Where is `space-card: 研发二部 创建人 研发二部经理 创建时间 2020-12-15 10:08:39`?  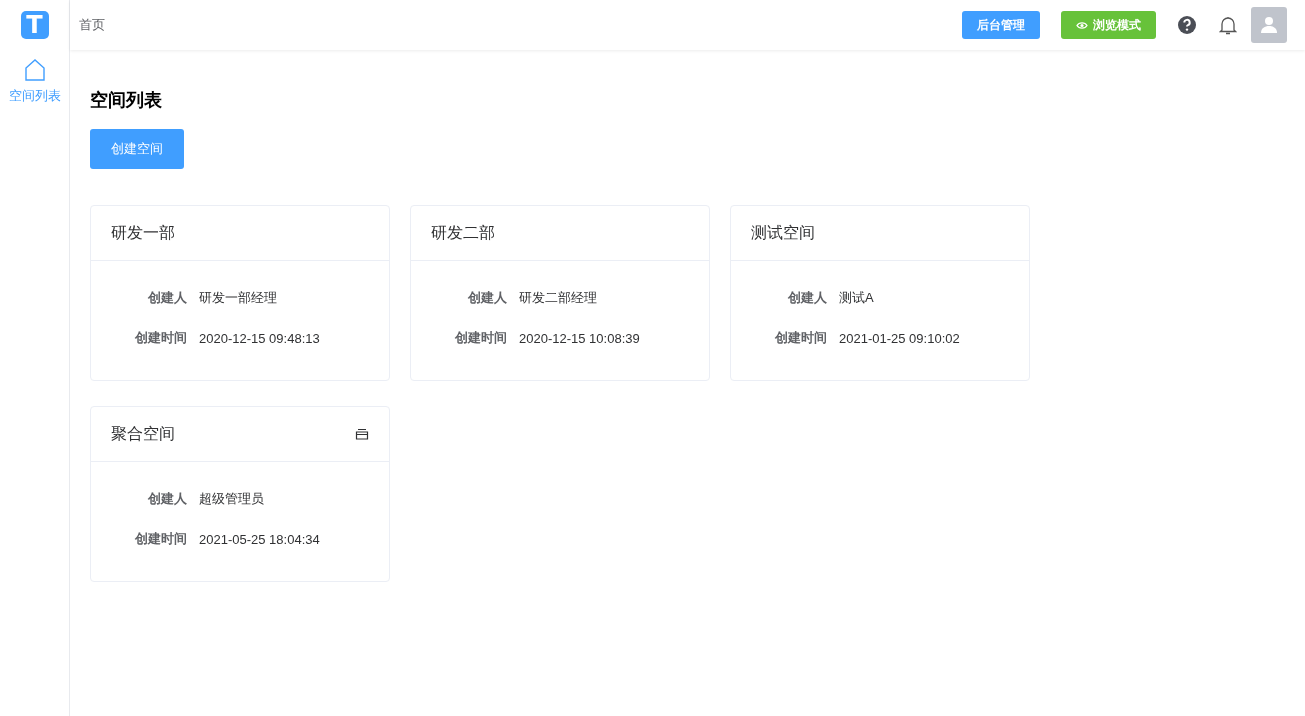 space-card: 研发二部 创建人 研发二部经理 创建时间 2020-12-15 10:08:39 is located at coordinates (560, 293).